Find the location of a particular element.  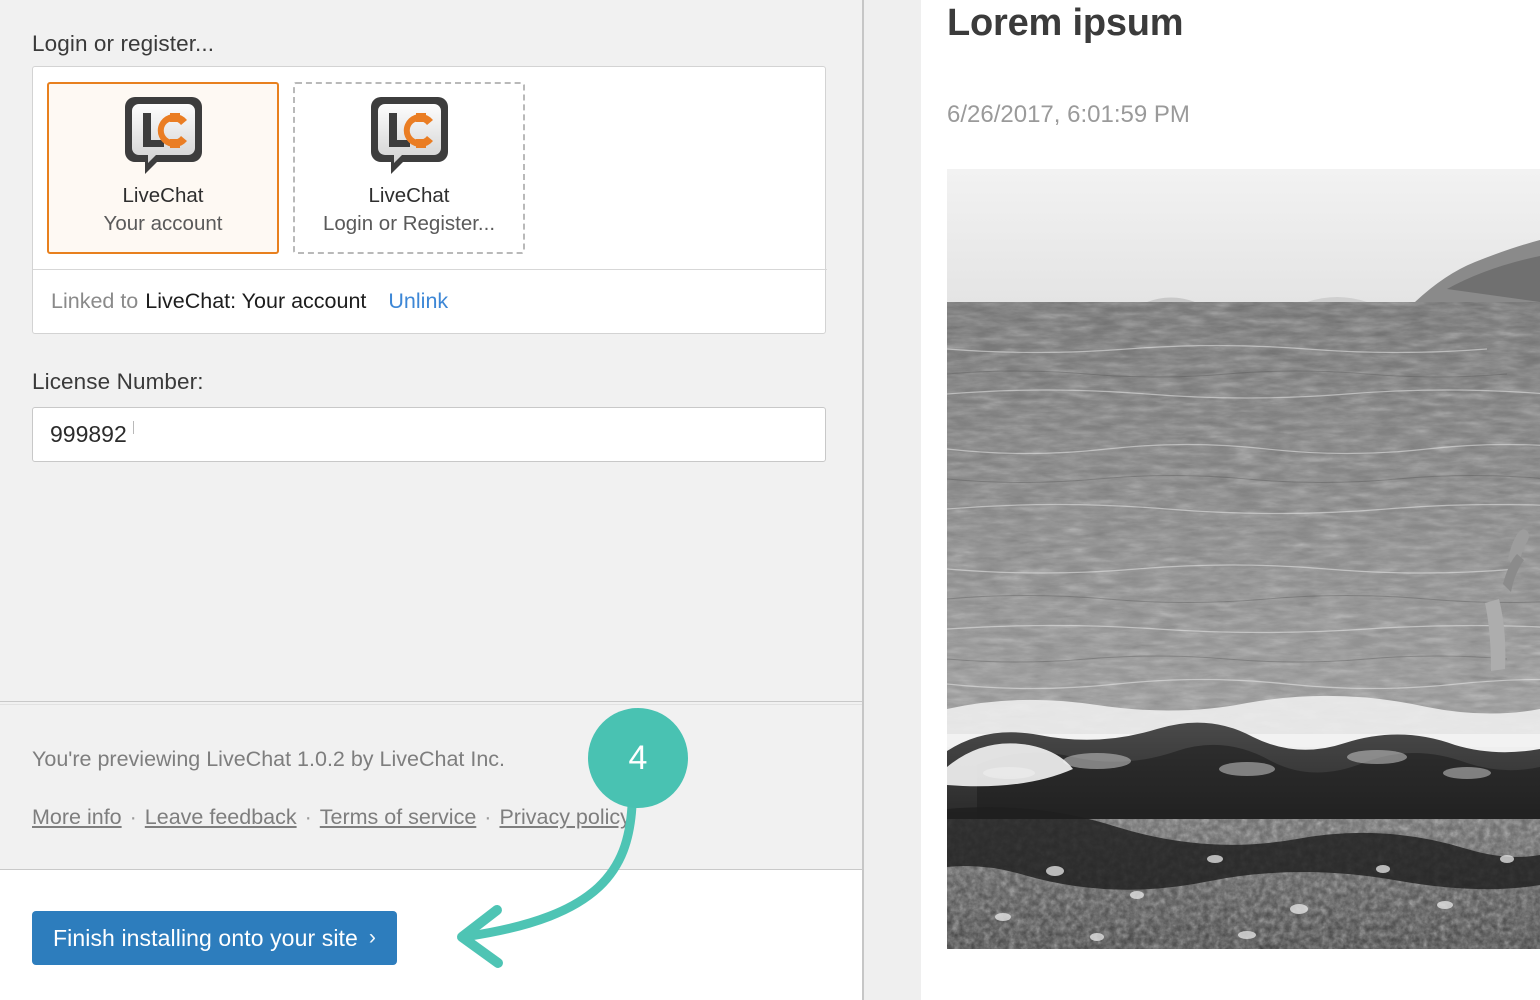

step-badge: 4 is located at coordinates (638, 758).